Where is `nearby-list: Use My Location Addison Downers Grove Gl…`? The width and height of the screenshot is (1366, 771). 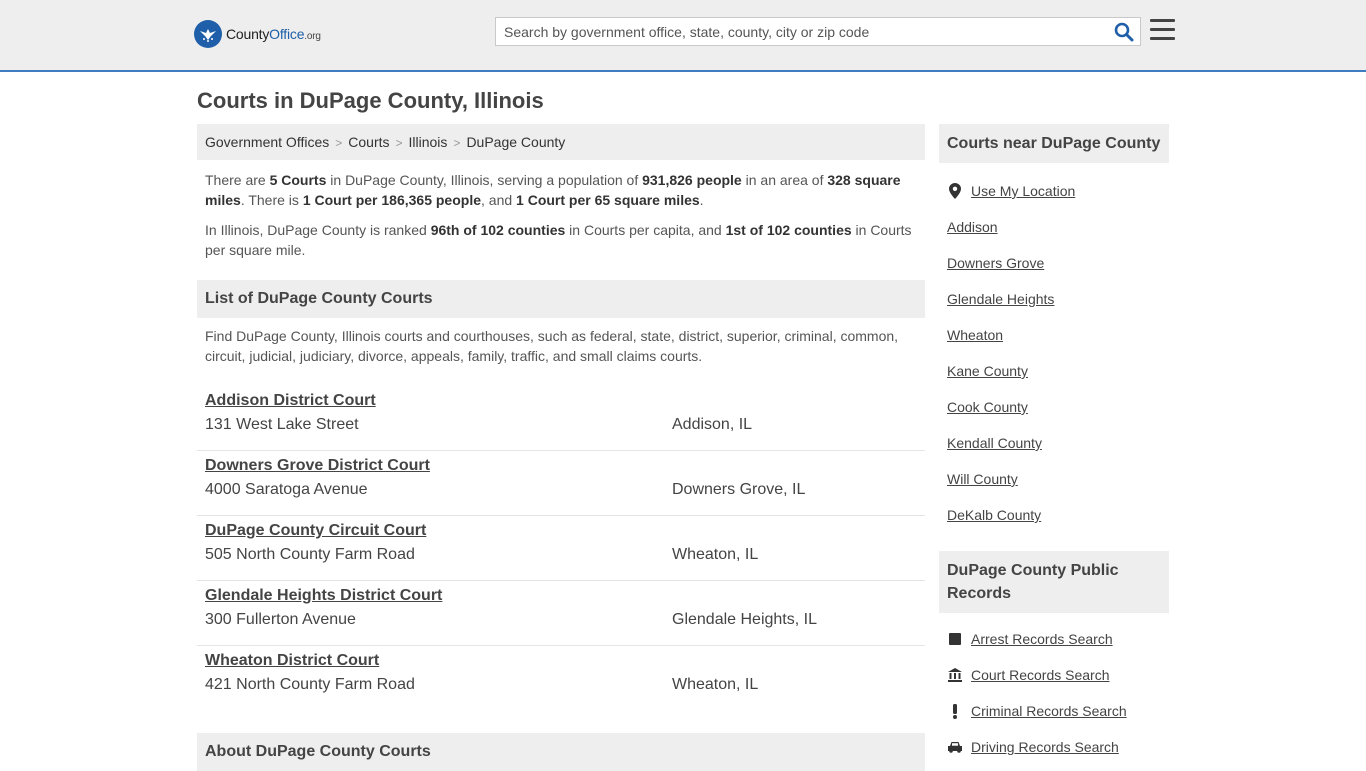
nearby-list: Use My Location Addison Downers Grove Gl… is located at coordinates (1054, 353).